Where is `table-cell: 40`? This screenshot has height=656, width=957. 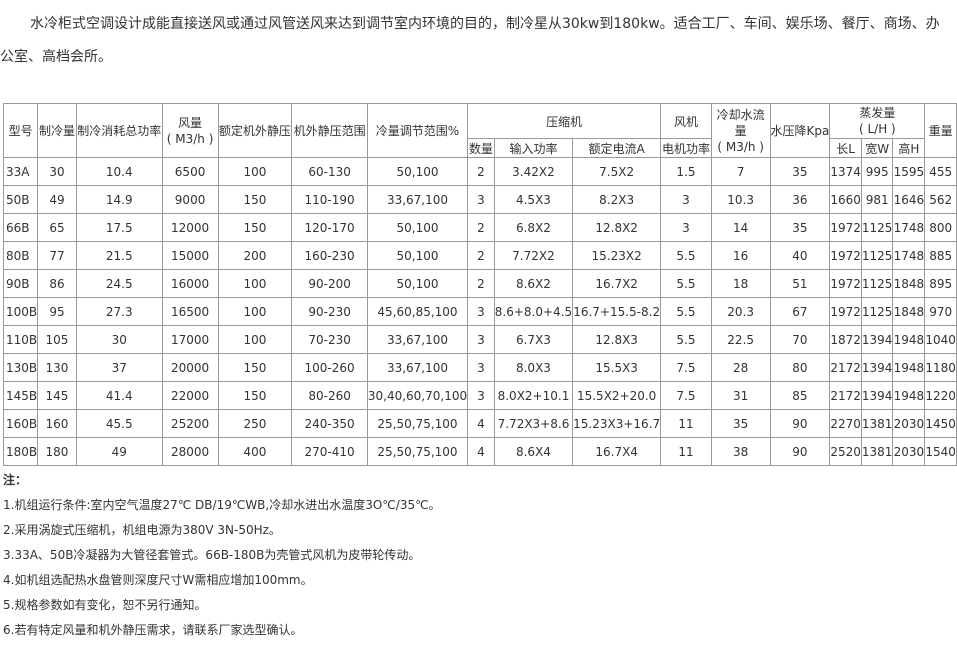 table-cell: 40 is located at coordinates (800, 255).